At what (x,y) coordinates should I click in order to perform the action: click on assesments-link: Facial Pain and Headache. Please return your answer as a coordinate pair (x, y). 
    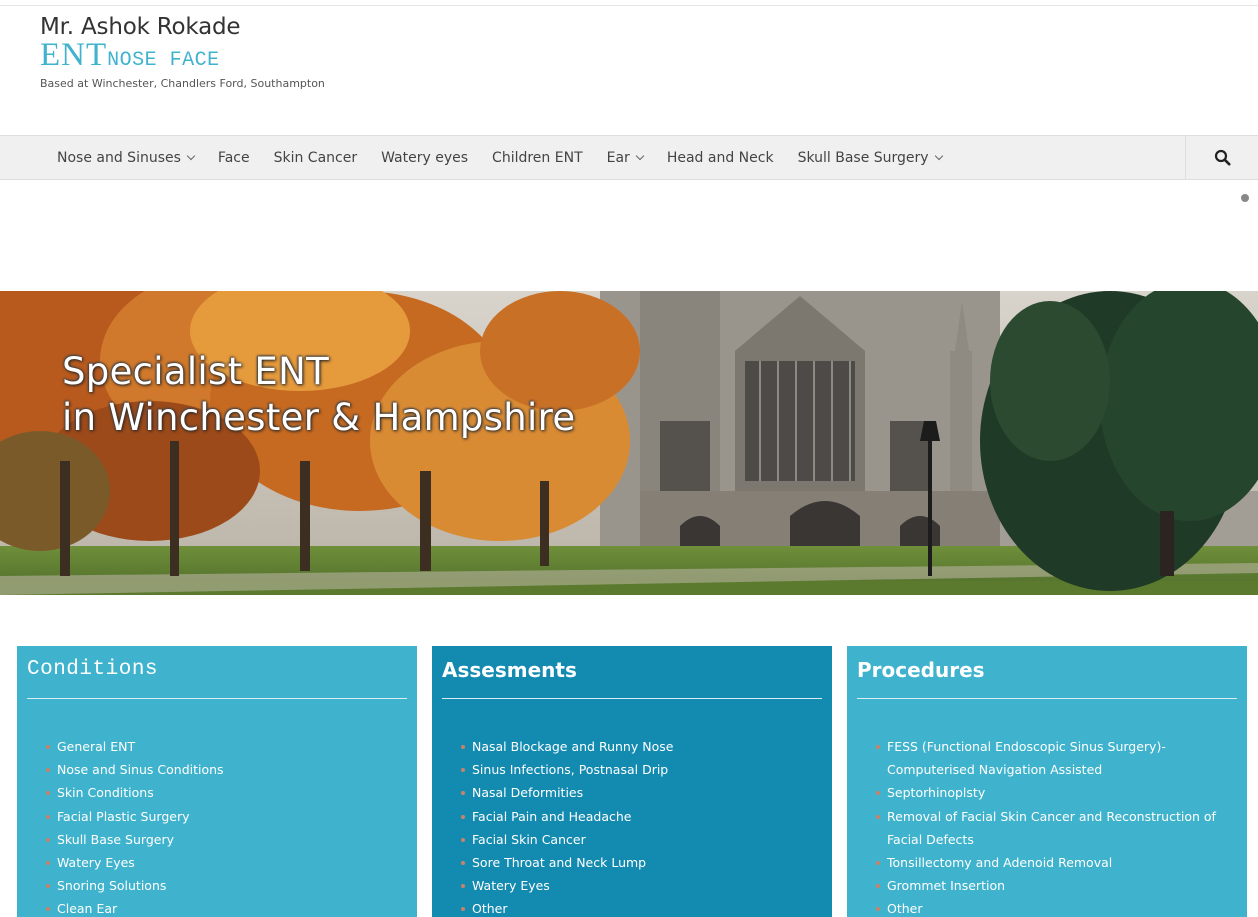
    Looking at the image, I should click on (641, 816).